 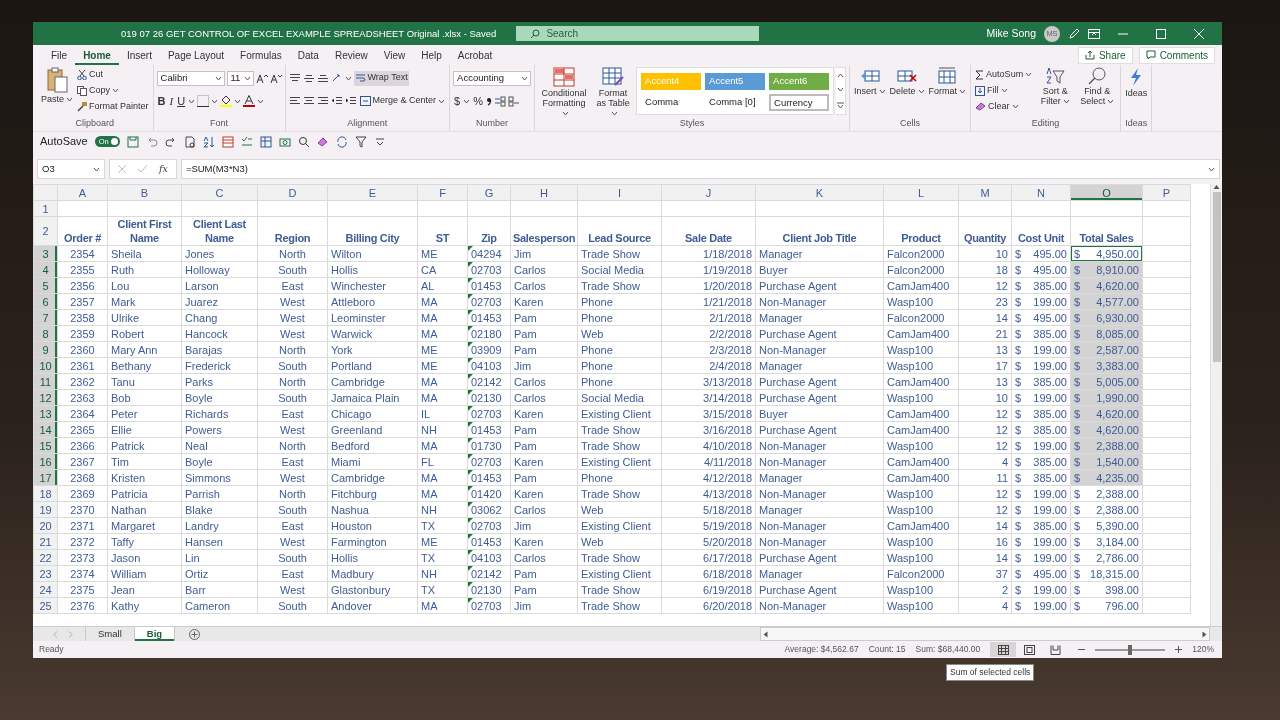 What do you see at coordinates (261, 55) in the screenshot?
I see `menu-tab: Formulas` at bounding box center [261, 55].